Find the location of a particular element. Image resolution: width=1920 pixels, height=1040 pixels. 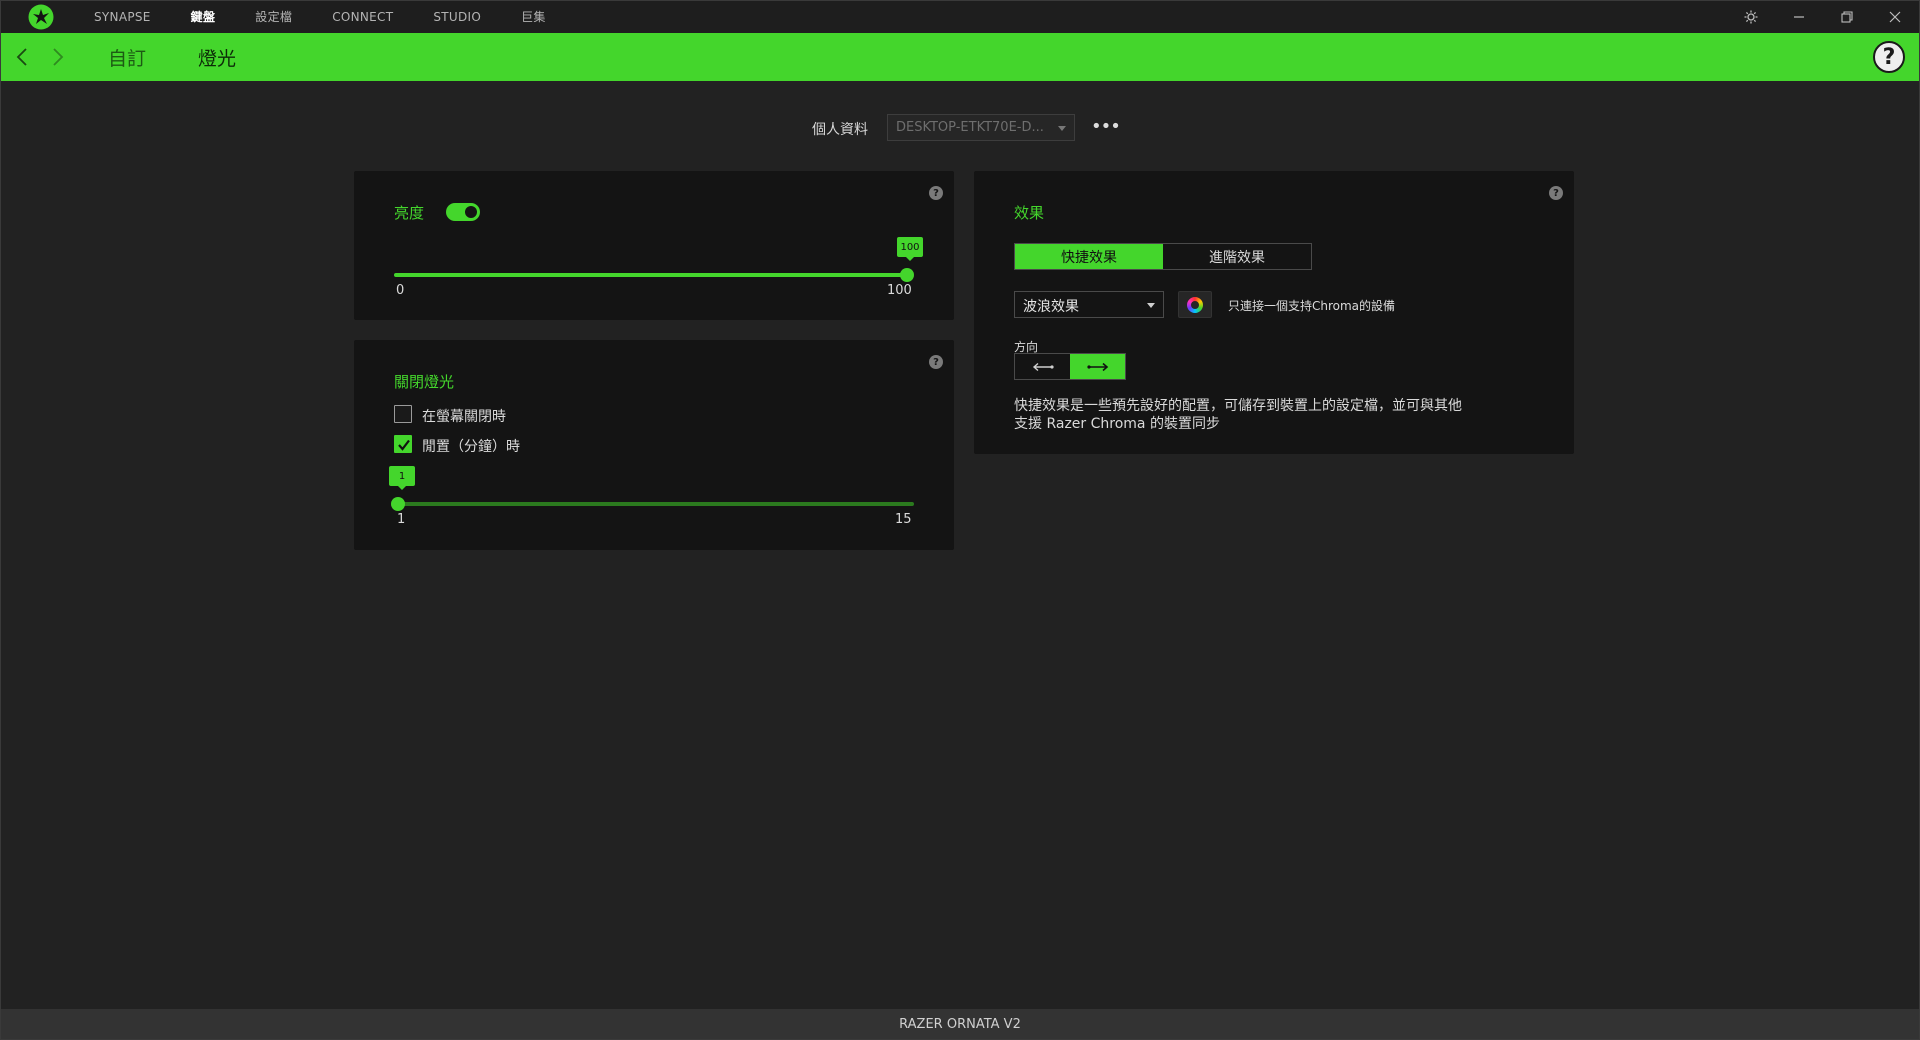

tab-advanced-effects: 進階效果 is located at coordinates (1237, 256).